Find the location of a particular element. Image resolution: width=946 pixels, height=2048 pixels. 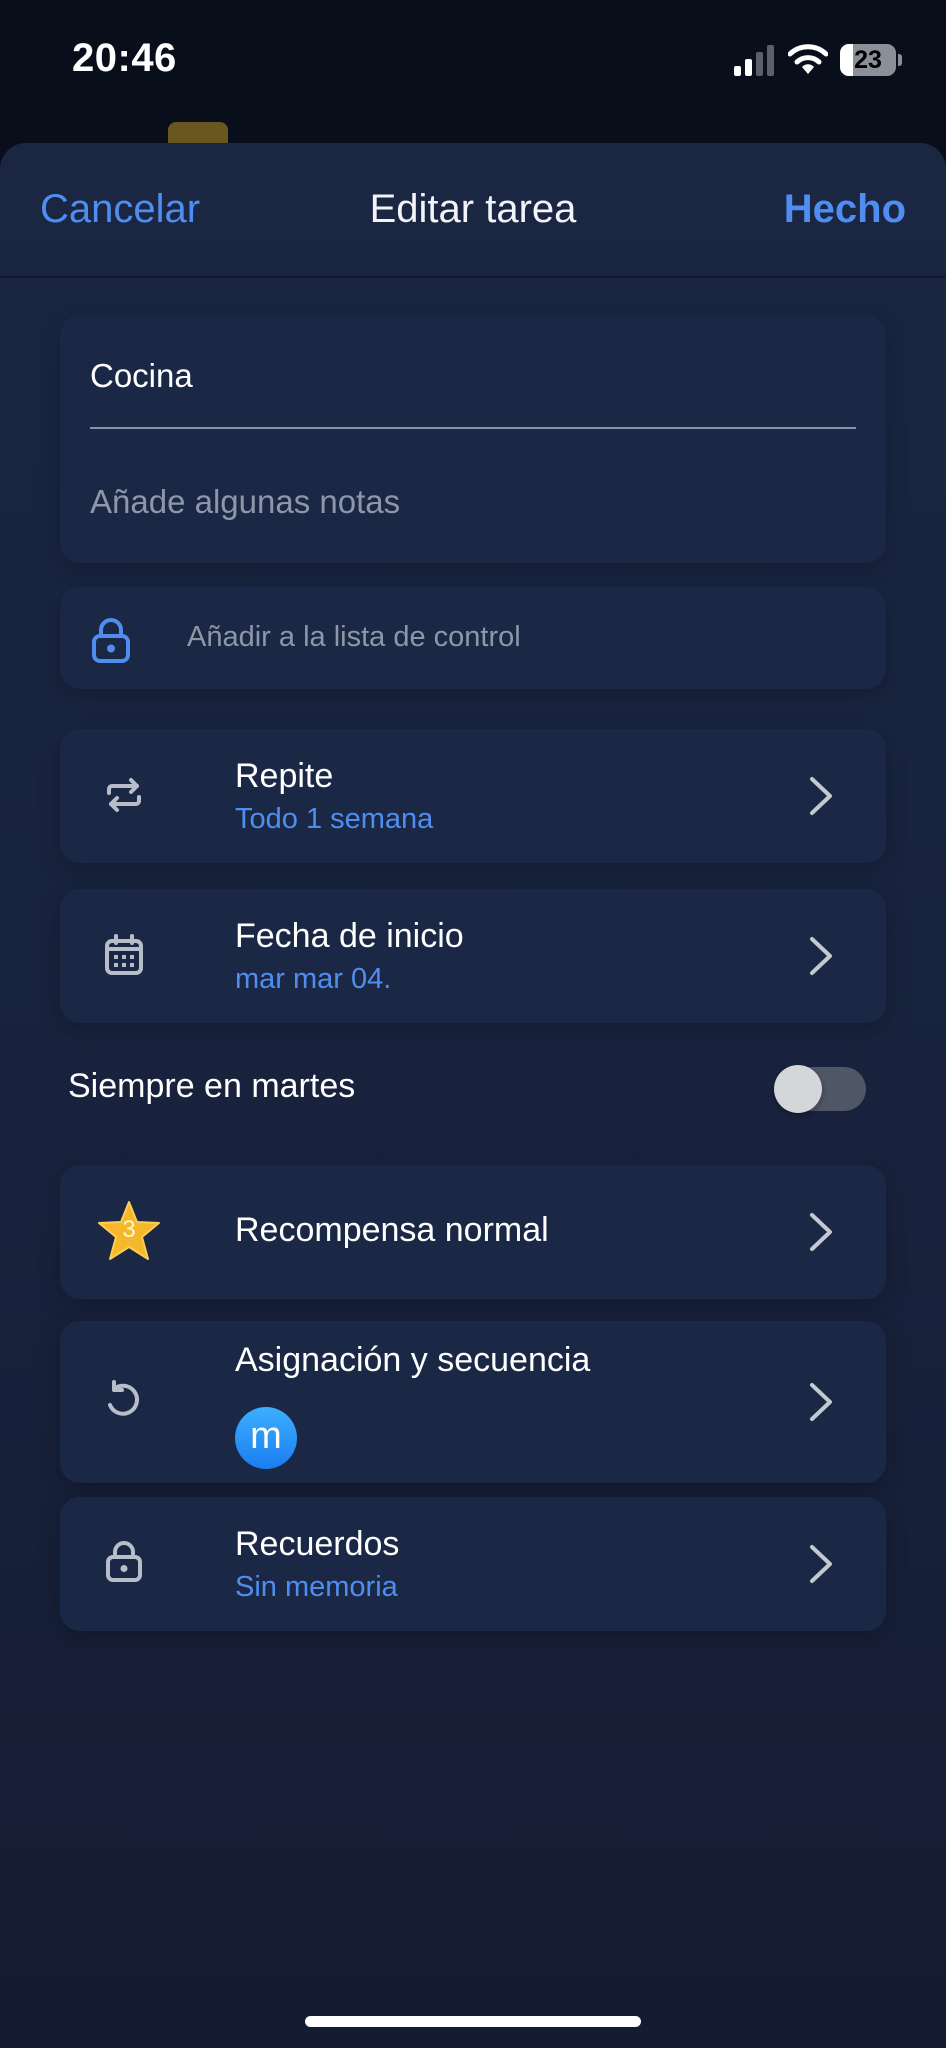

battery-icon: 23 is located at coordinates (871, 60).